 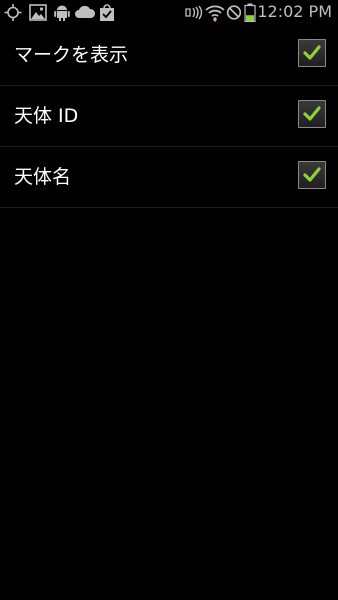 I want to click on setting-label-object-name: 天体名, so click(x=43, y=177).